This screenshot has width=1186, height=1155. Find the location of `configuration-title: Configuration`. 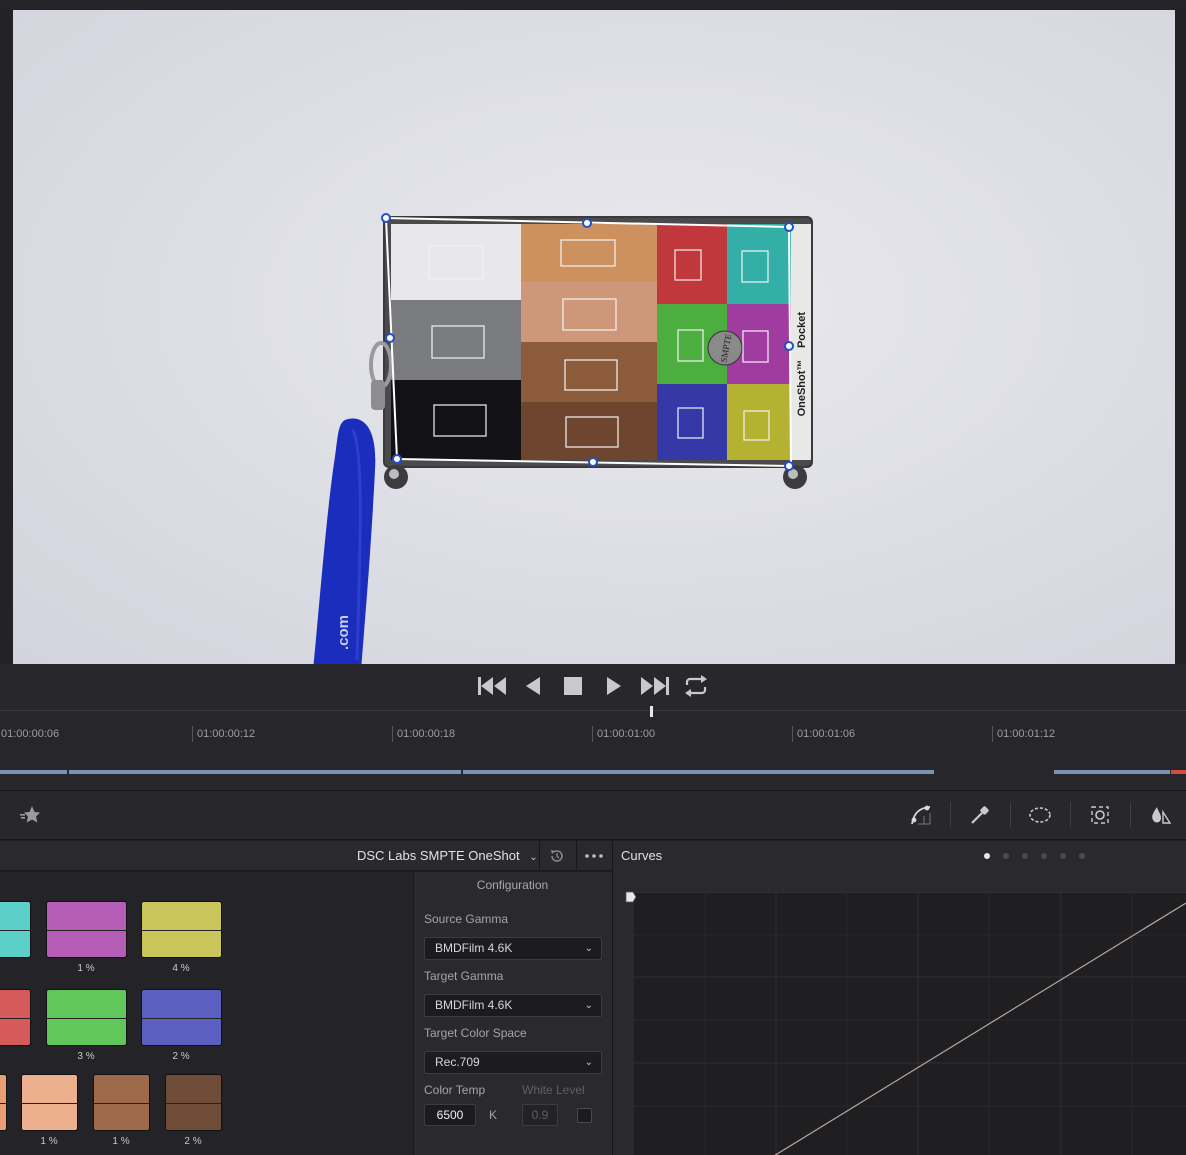

configuration-title: Configuration is located at coordinates (512, 885).